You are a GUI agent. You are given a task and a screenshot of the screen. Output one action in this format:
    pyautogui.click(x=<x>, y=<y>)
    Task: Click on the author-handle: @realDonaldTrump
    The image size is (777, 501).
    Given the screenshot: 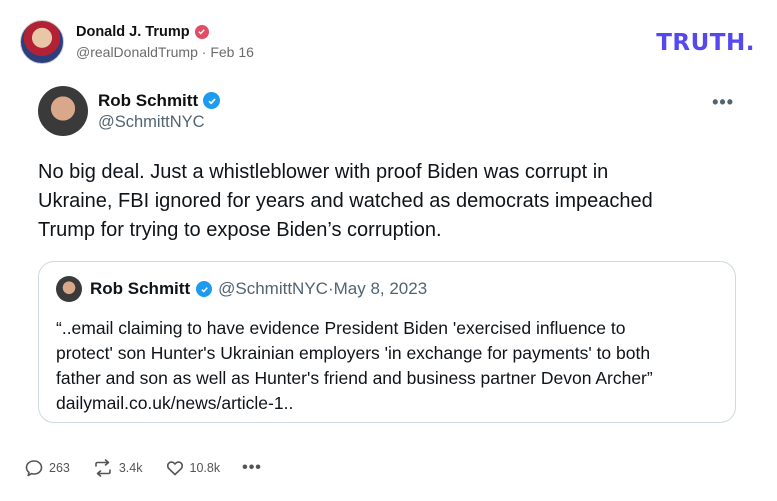 What is the action you would take?
    pyautogui.click(x=137, y=52)
    